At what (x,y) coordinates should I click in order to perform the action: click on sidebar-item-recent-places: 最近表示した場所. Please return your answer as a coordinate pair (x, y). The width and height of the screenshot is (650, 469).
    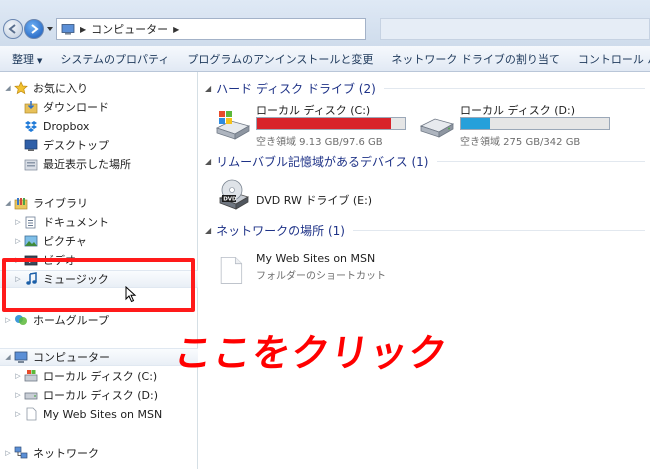
    Looking at the image, I should click on (99, 164).